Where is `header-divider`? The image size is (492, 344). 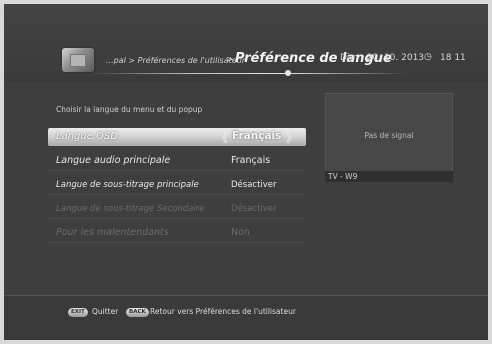
header-divider is located at coordinates (250, 73).